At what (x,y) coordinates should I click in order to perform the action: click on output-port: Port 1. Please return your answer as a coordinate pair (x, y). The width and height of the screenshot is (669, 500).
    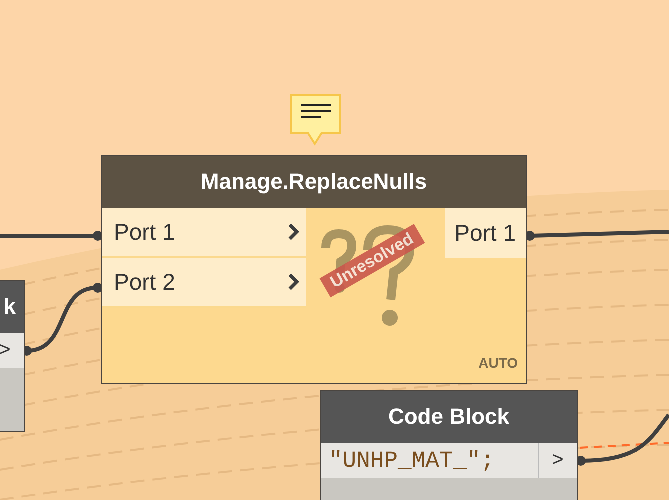
    Looking at the image, I should click on (485, 233).